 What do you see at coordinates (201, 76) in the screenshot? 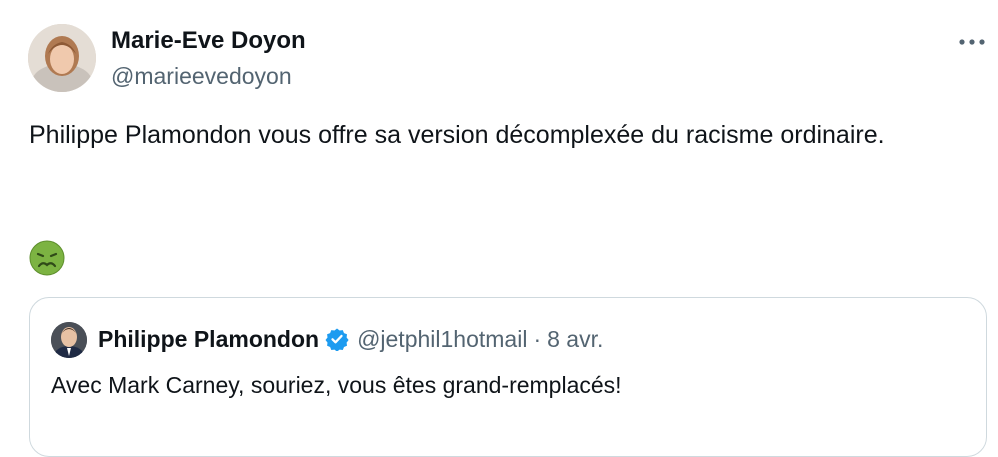
I see `author-handle: @marieevedoyon` at bounding box center [201, 76].